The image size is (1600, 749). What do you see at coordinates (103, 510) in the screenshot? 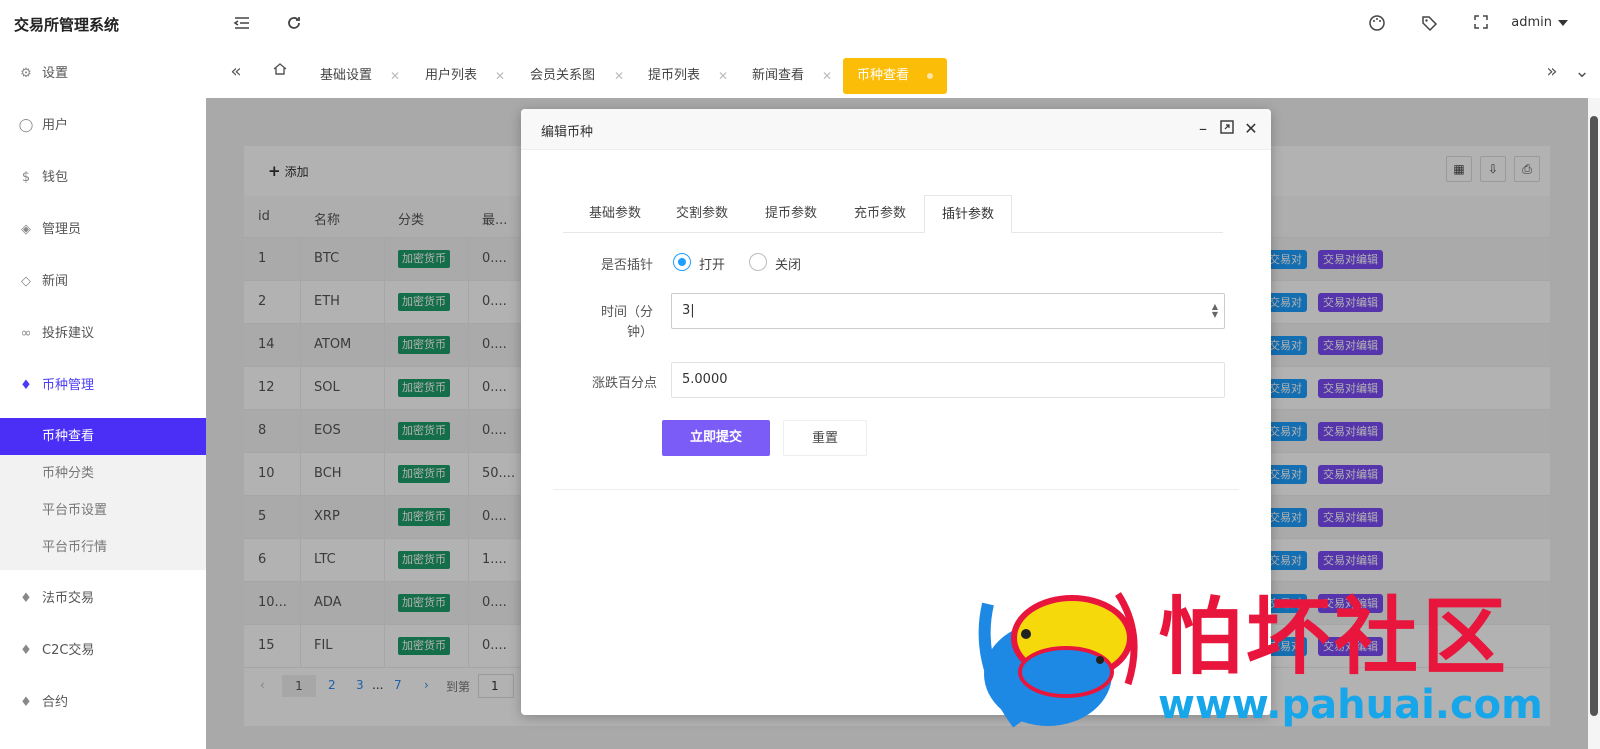
I see `sidebar-sub-platform-coin-settings: 平台币设置` at bounding box center [103, 510].